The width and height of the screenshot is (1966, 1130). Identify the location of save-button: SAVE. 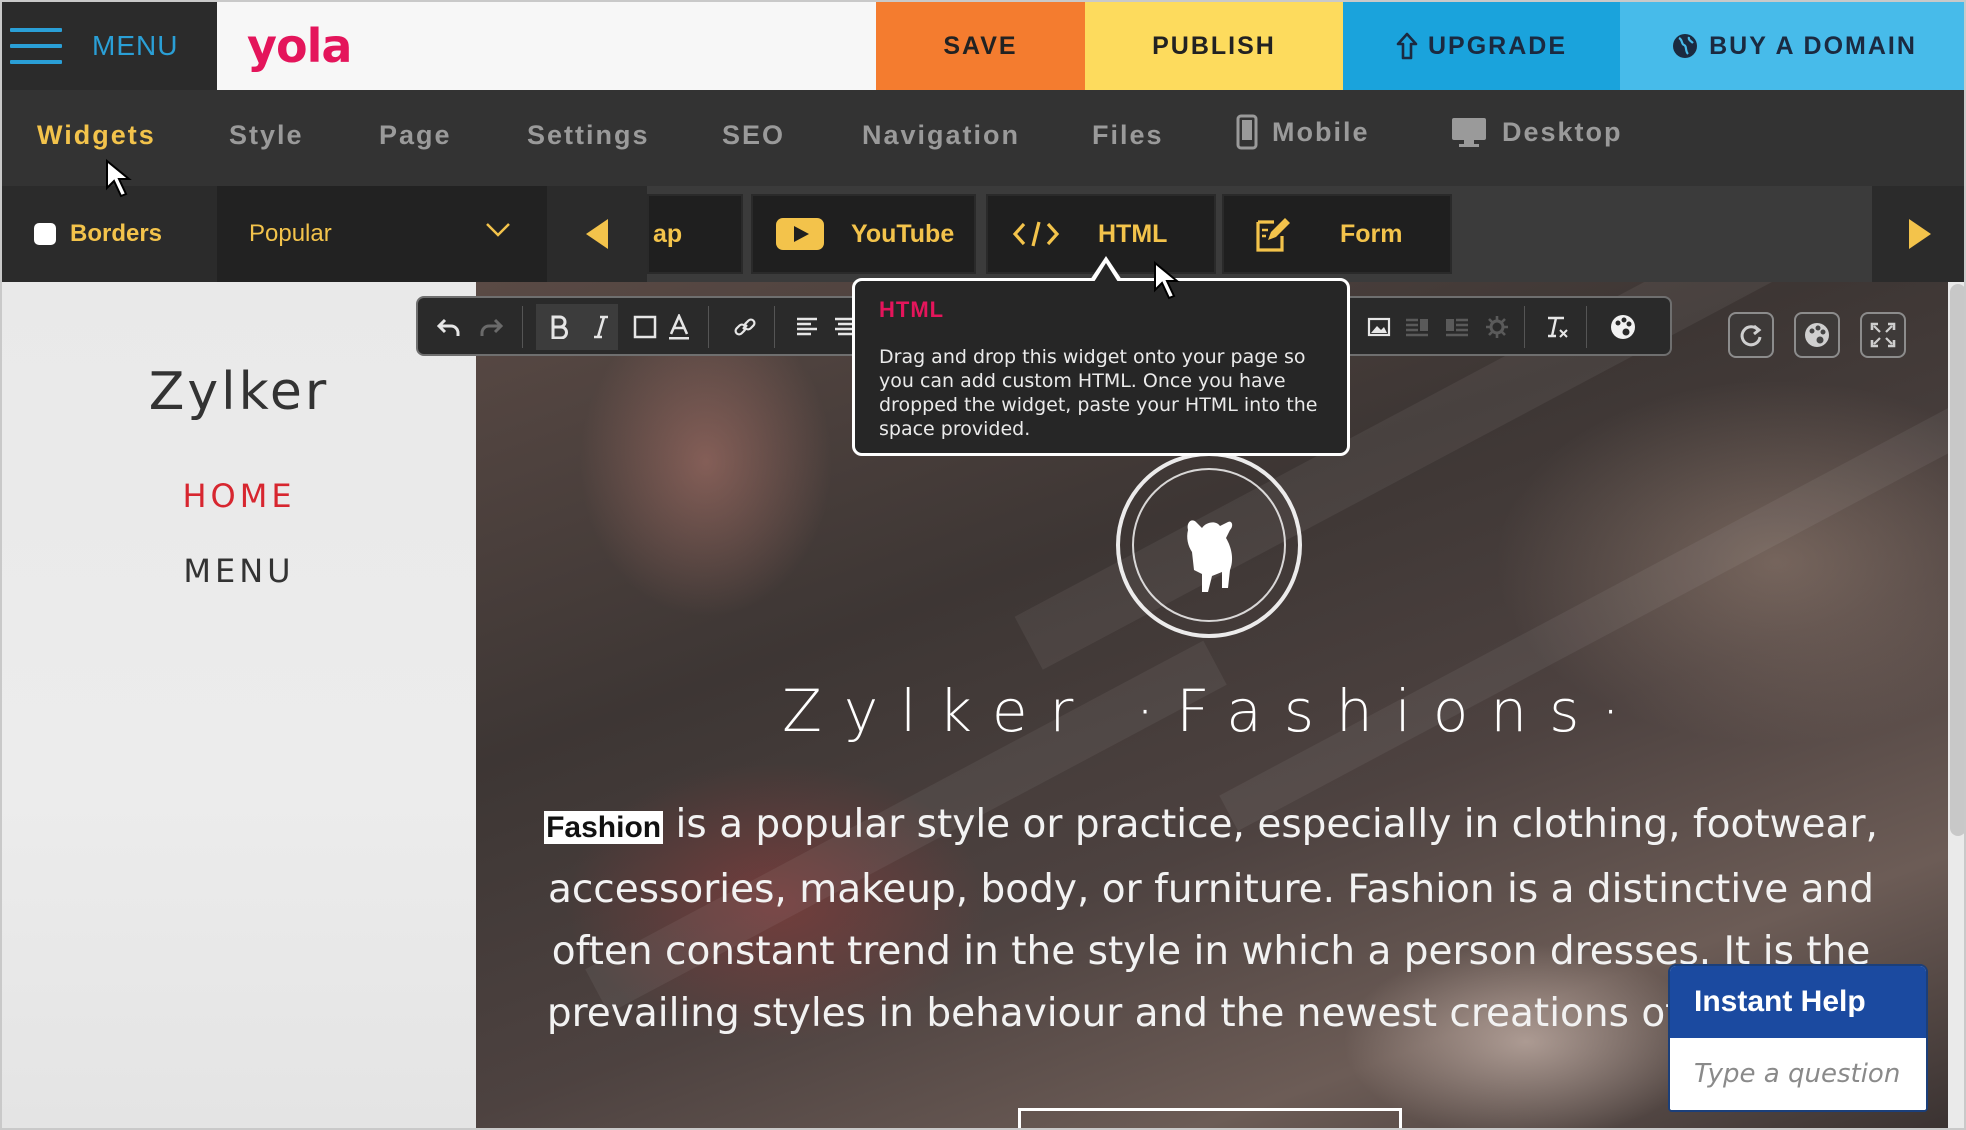
(980, 46).